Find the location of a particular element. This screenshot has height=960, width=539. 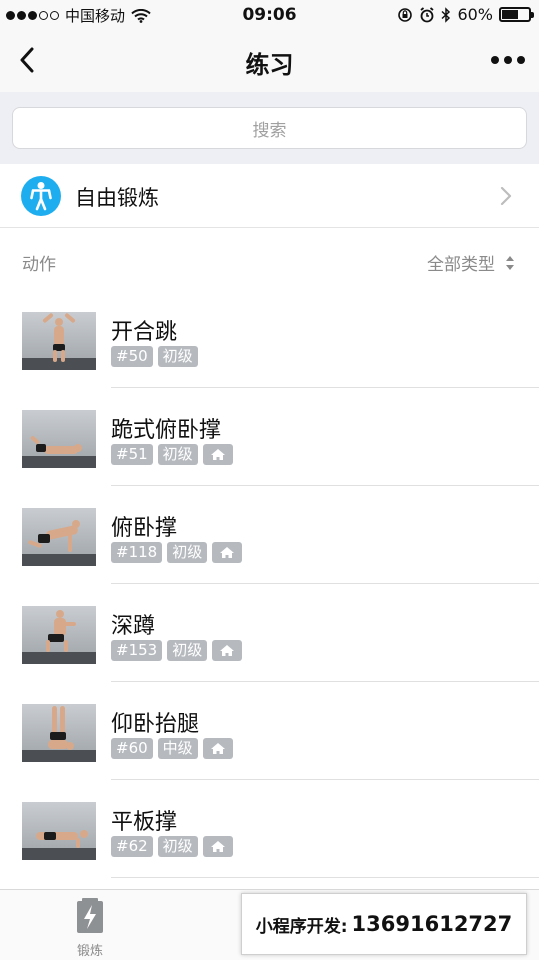

exercise-number-tag: #50 is located at coordinates (132, 356).